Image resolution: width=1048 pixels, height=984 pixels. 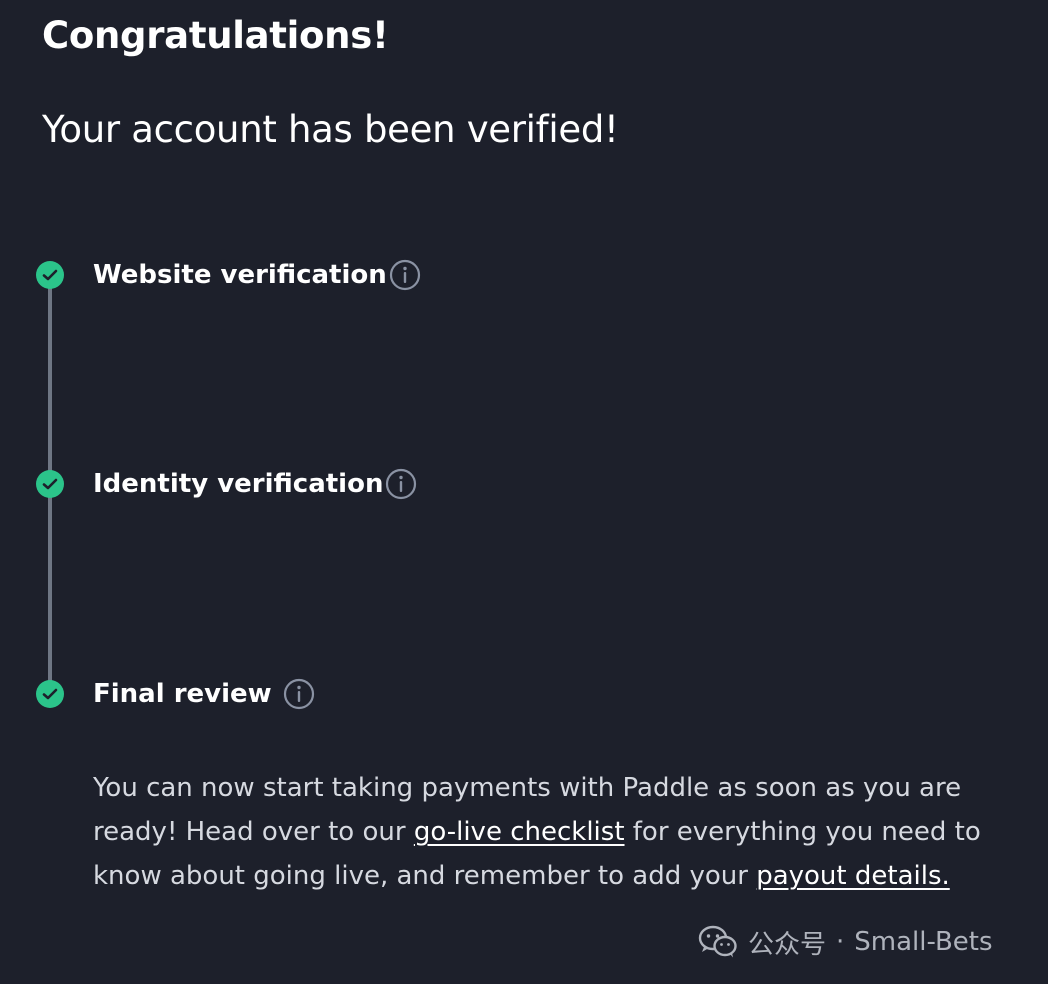 What do you see at coordinates (240, 275) in the screenshot?
I see `step-label: Website verification` at bounding box center [240, 275].